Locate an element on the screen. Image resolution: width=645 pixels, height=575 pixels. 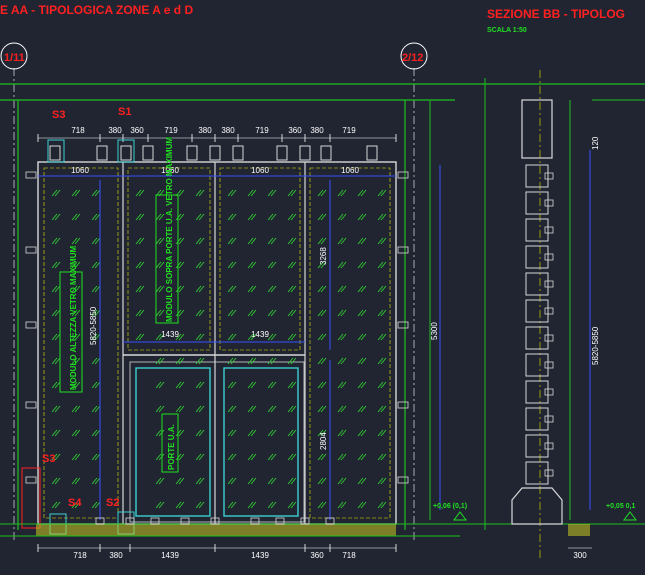
top-dimension-chain: 718 380 360 719 380 380 719 360 380 719 is located at coordinates (217, 134).